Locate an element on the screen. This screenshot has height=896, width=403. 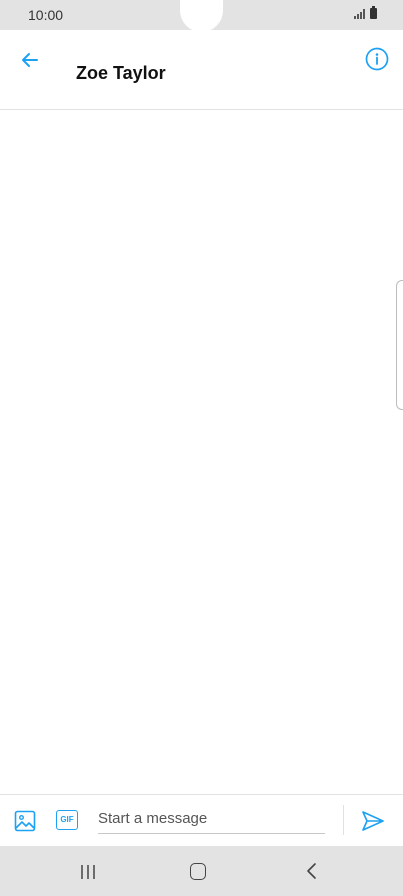
conversation-header: Zoe Taylor is located at coordinates (201, 70).